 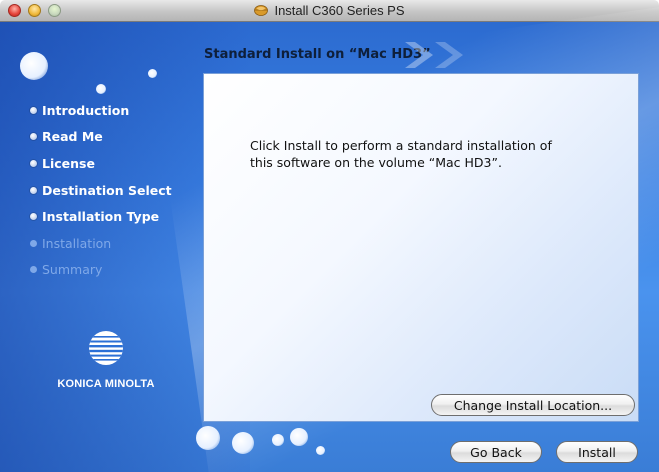 What do you see at coordinates (106, 348) in the screenshot?
I see `konica-minolta-logo-icon` at bounding box center [106, 348].